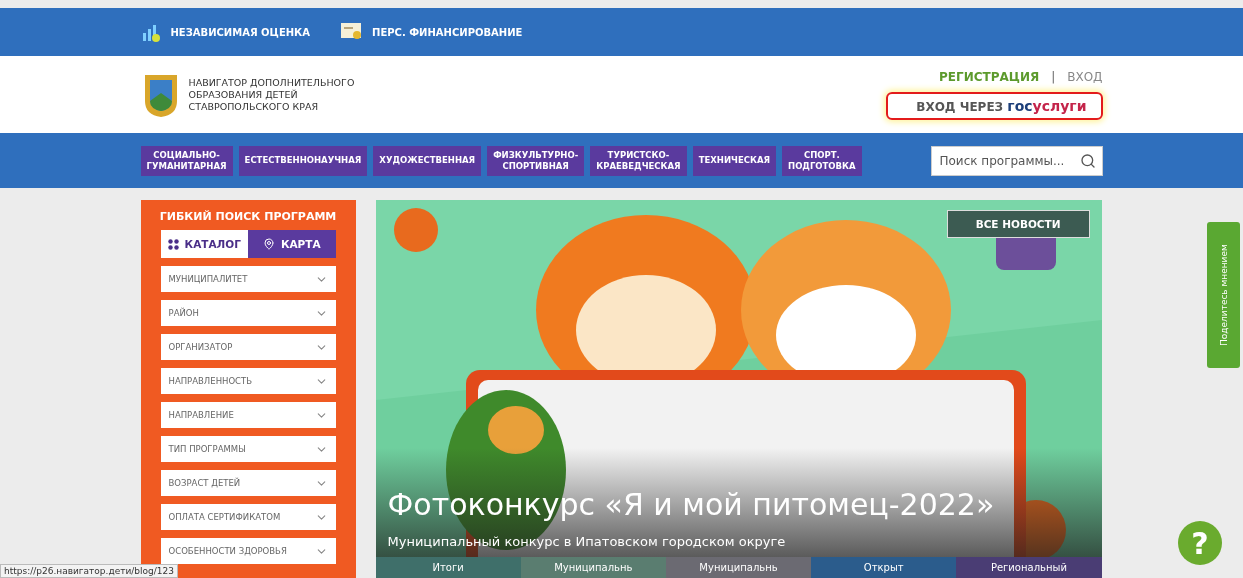  Describe the element at coordinates (431, 32) in the screenshot. I see `top-link: ПЕРС. ФИНАНСИРОВАНИЕ` at that location.